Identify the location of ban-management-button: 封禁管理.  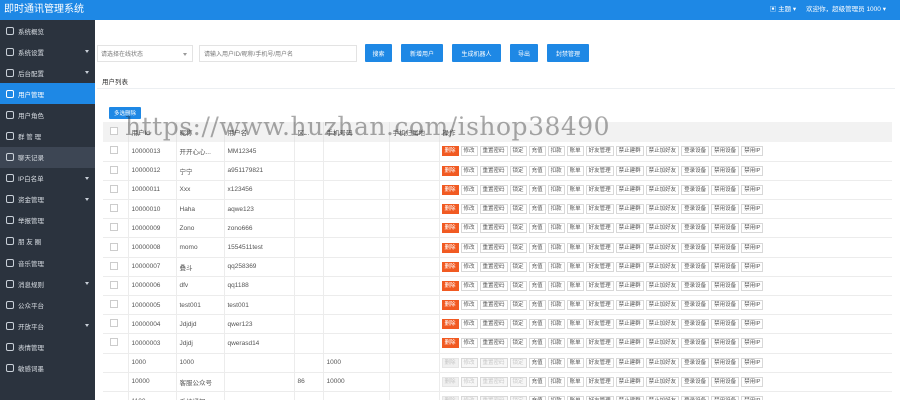
(568, 53).